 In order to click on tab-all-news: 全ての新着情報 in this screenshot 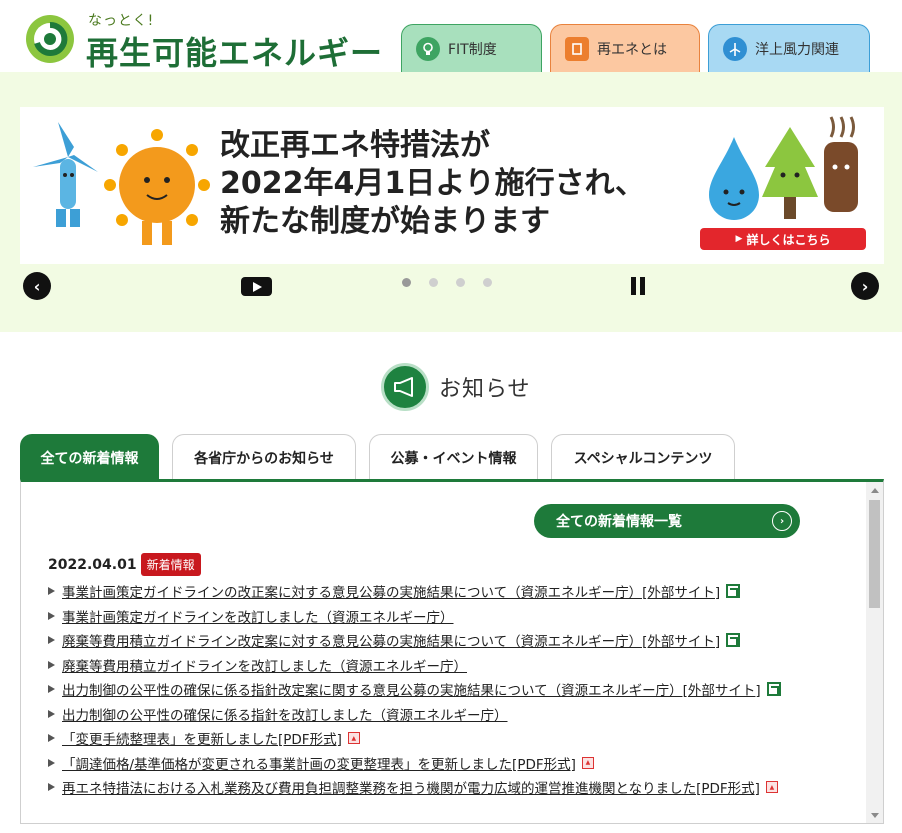, I will do `click(89, 457)`.